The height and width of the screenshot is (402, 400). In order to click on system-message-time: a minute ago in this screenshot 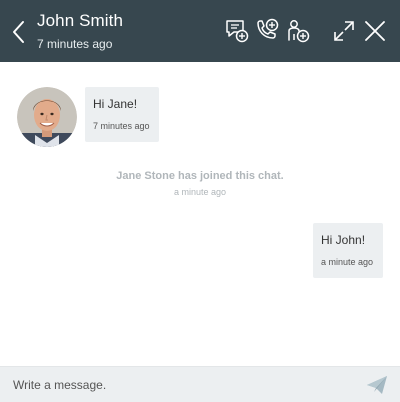, I will do `click(200, 192)`.